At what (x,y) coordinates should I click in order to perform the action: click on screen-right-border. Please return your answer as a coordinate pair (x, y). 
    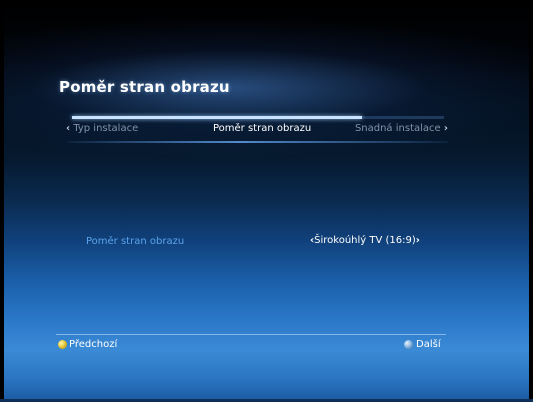
    Looking at the image, I should click on (531, 201).